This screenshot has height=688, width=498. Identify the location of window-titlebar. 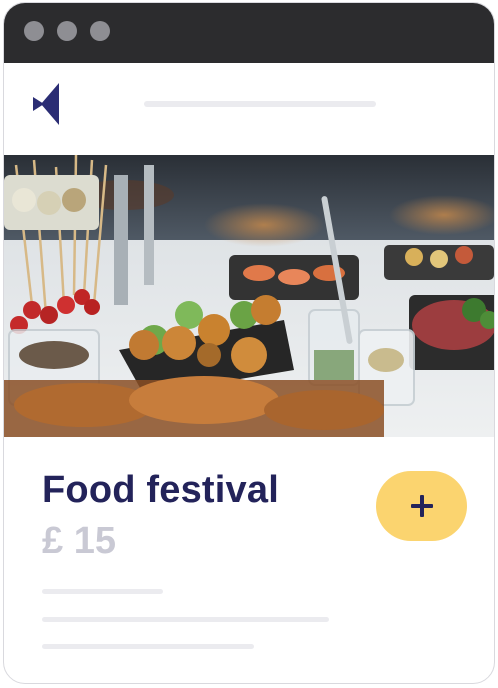
(249, 33).